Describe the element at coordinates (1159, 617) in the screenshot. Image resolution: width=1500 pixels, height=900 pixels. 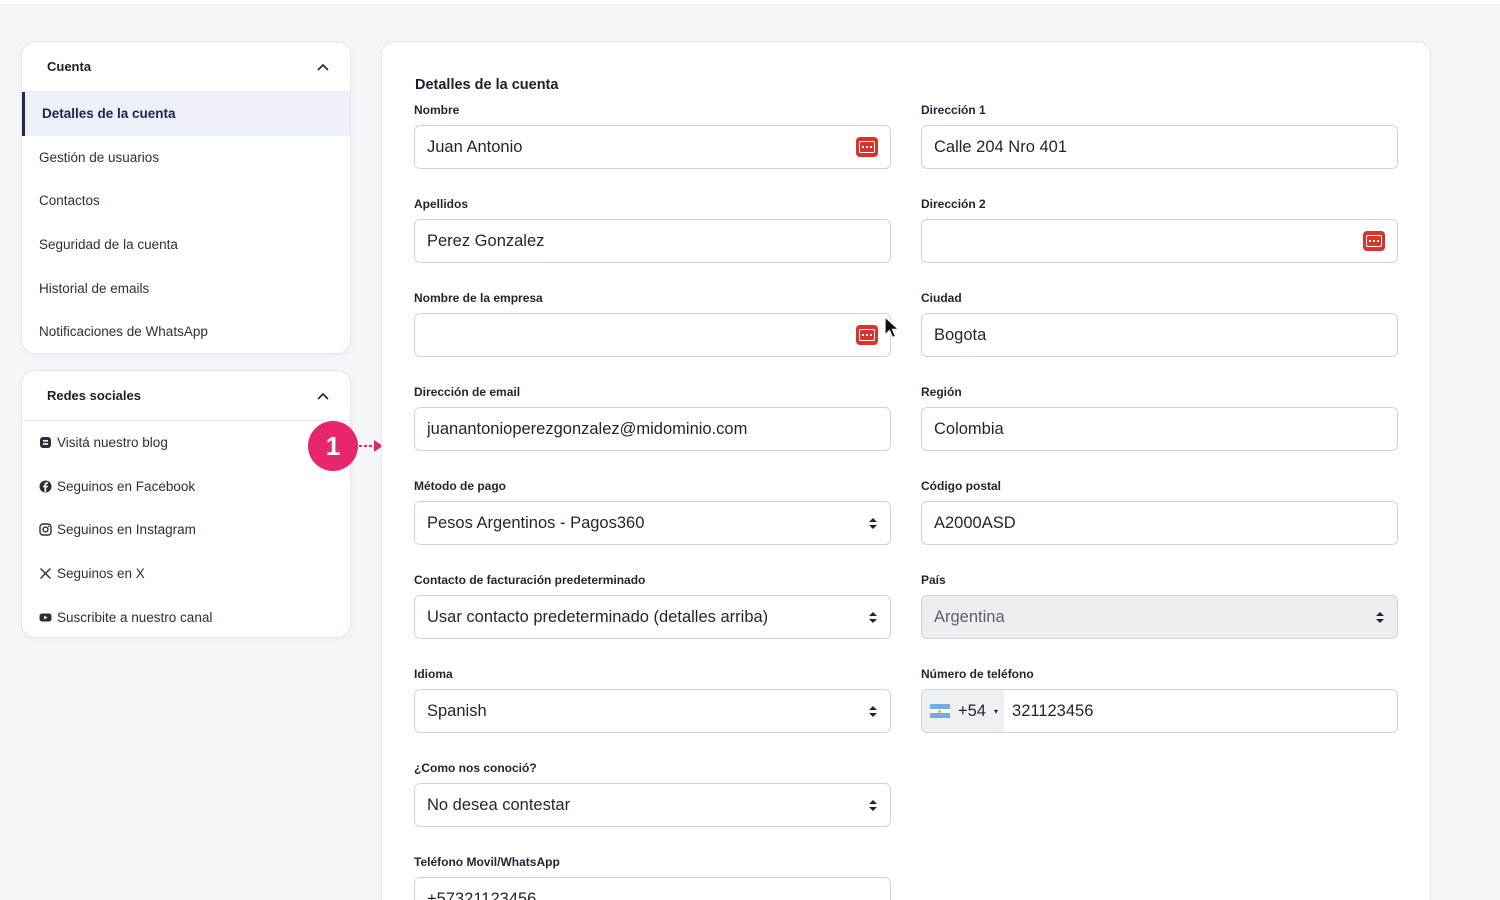
I see `pais-select: Argentina` at that location.